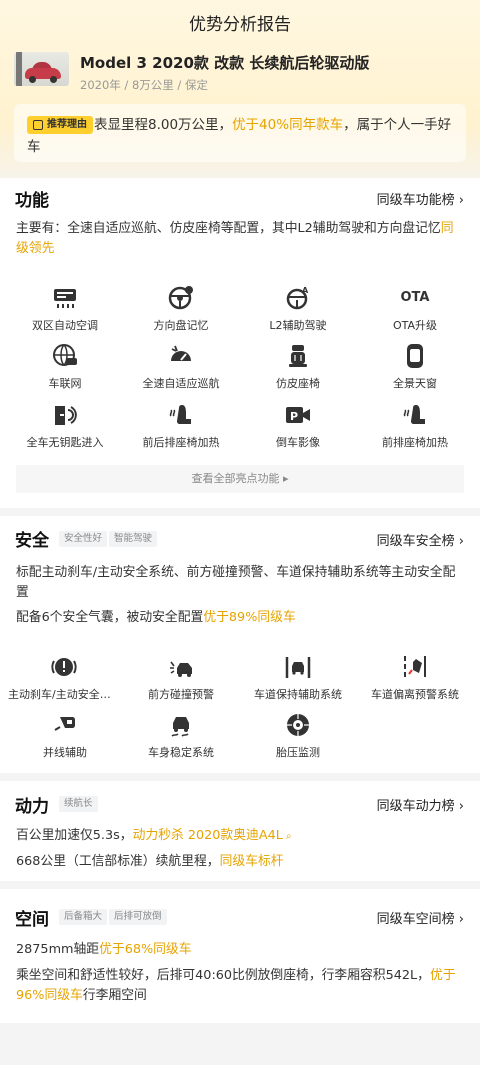  I want to click on keyless-door-icon, so click(66, 415).